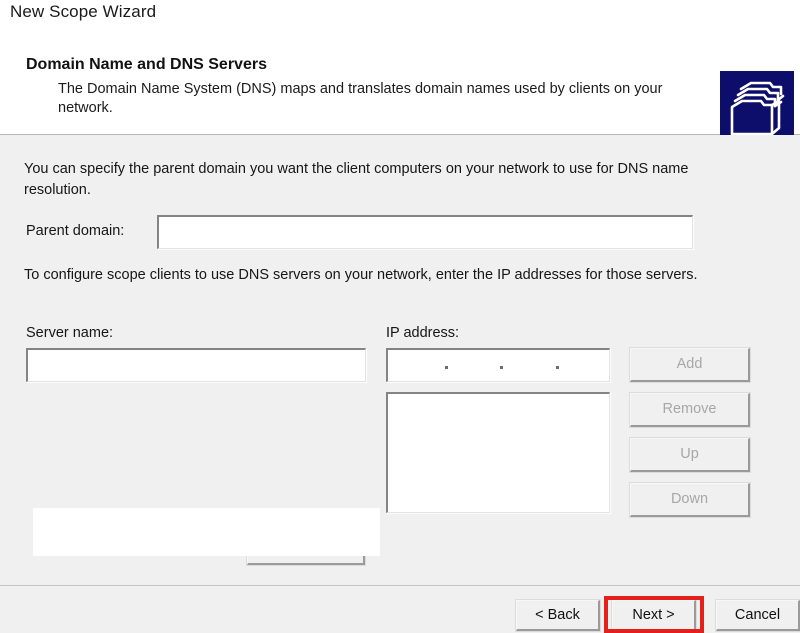 The image size is (800, 633). Describe the element at coordinates (690, 500) in the screenshot. I see `down-button: Down` at that location.